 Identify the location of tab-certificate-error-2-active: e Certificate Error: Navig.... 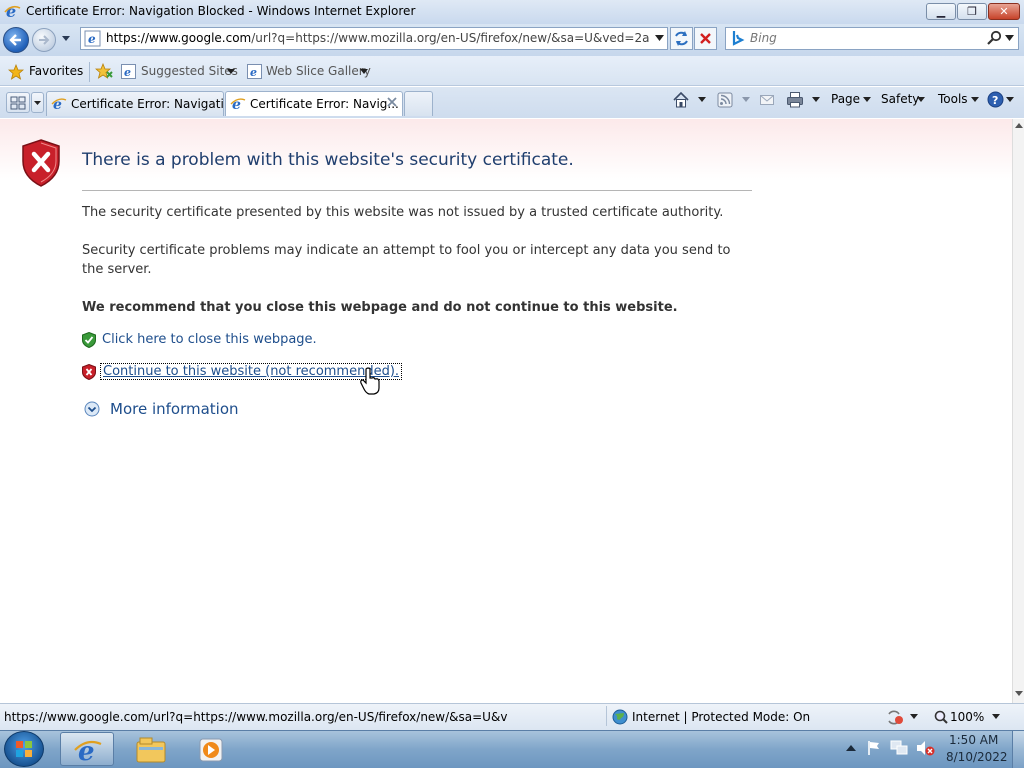
(314, 103).